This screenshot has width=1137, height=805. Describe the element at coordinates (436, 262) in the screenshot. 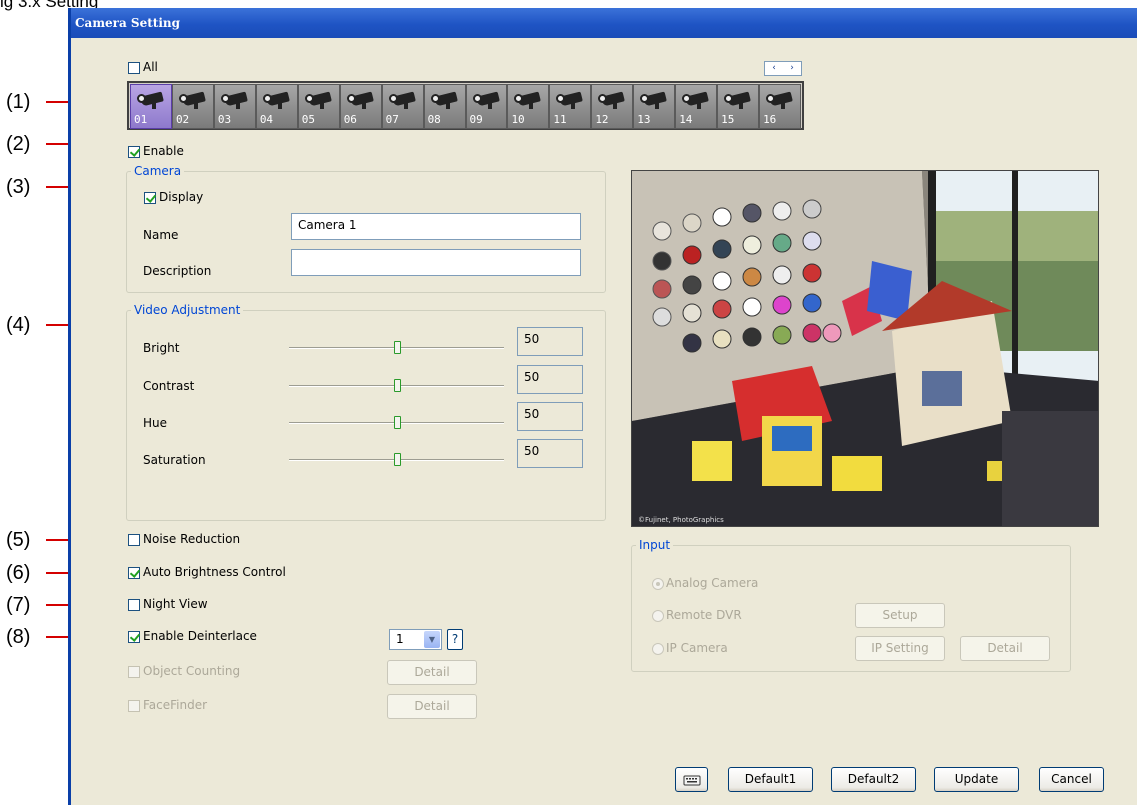

I see `description-input` at that location.